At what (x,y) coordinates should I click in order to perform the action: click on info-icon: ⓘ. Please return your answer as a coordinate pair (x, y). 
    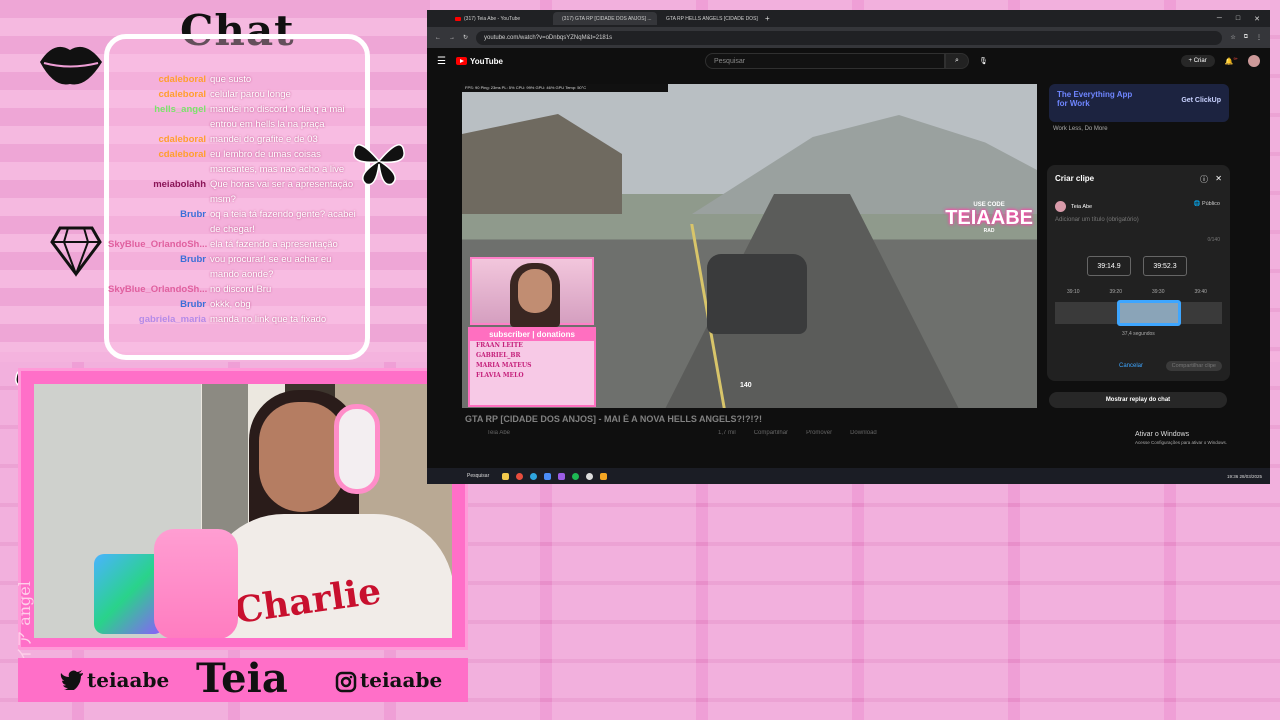
    Looking at the image, I should click on (1204, 179).